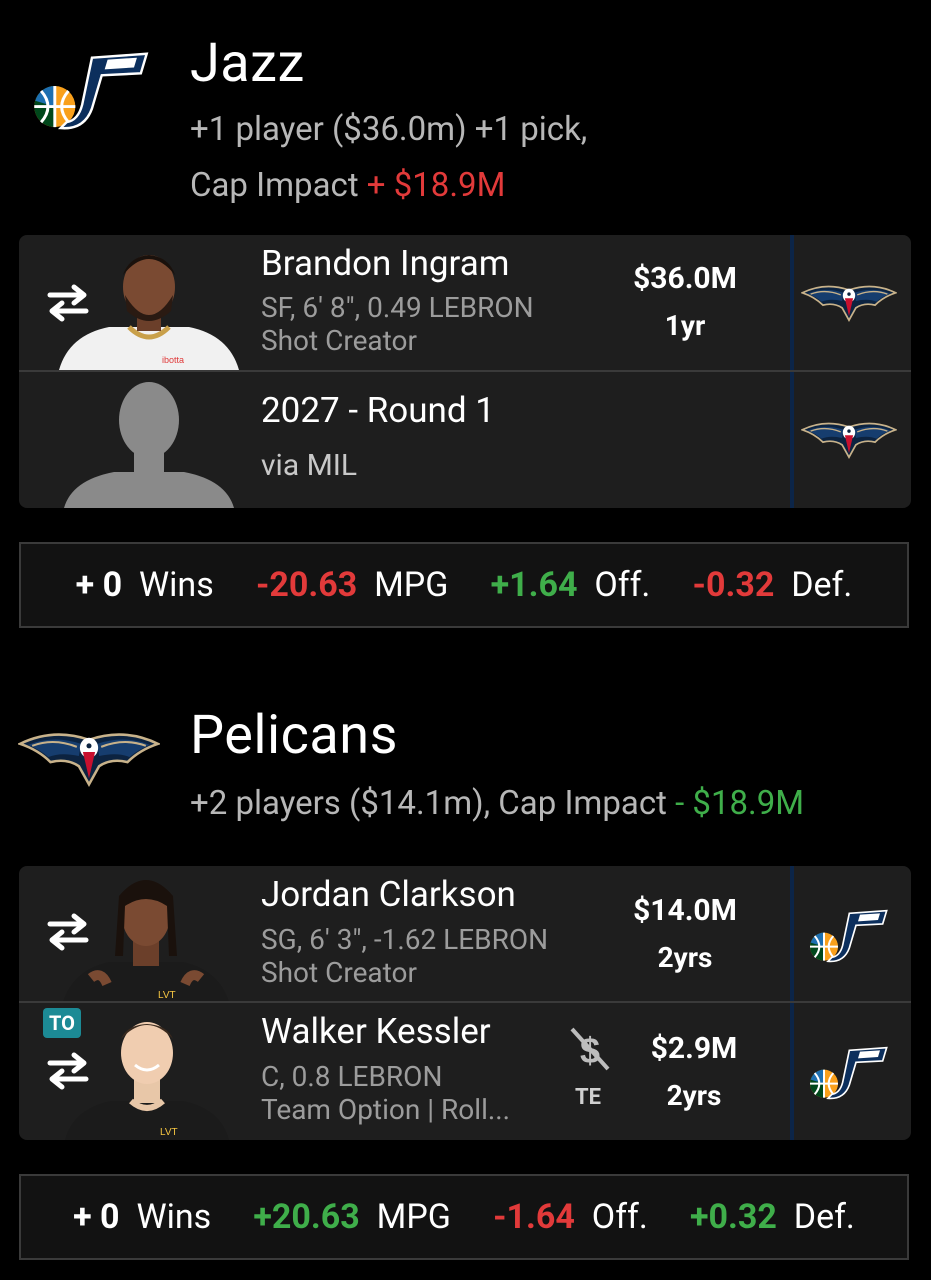 This screenshot has height=1280, width=931. Describe the element at coordinates (733, 1217) in the screenshot. I see `def-value: +0.32` at that location.